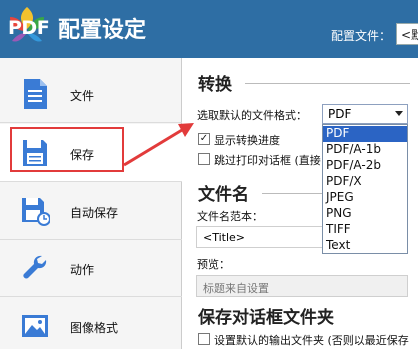 Image resolution: width=418 pixels, height=355 pixels. Describe the element at coordinates (82, 96) in the screenshot. I see `sidebar-item-label: 文件` at that location.